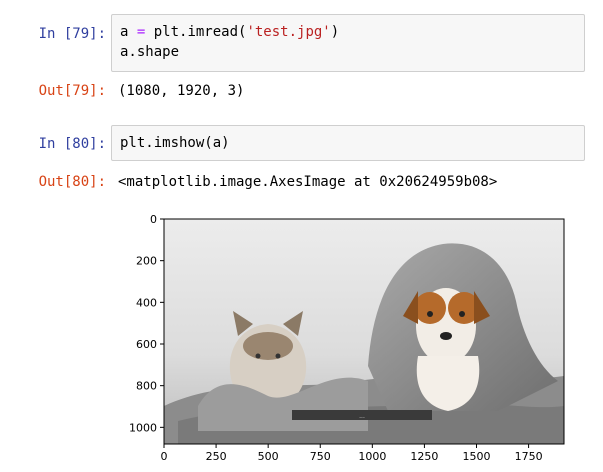 The width and height of the screenshot is (603, 472). I want to click on y-tick-label: 200, so click(146, 261).